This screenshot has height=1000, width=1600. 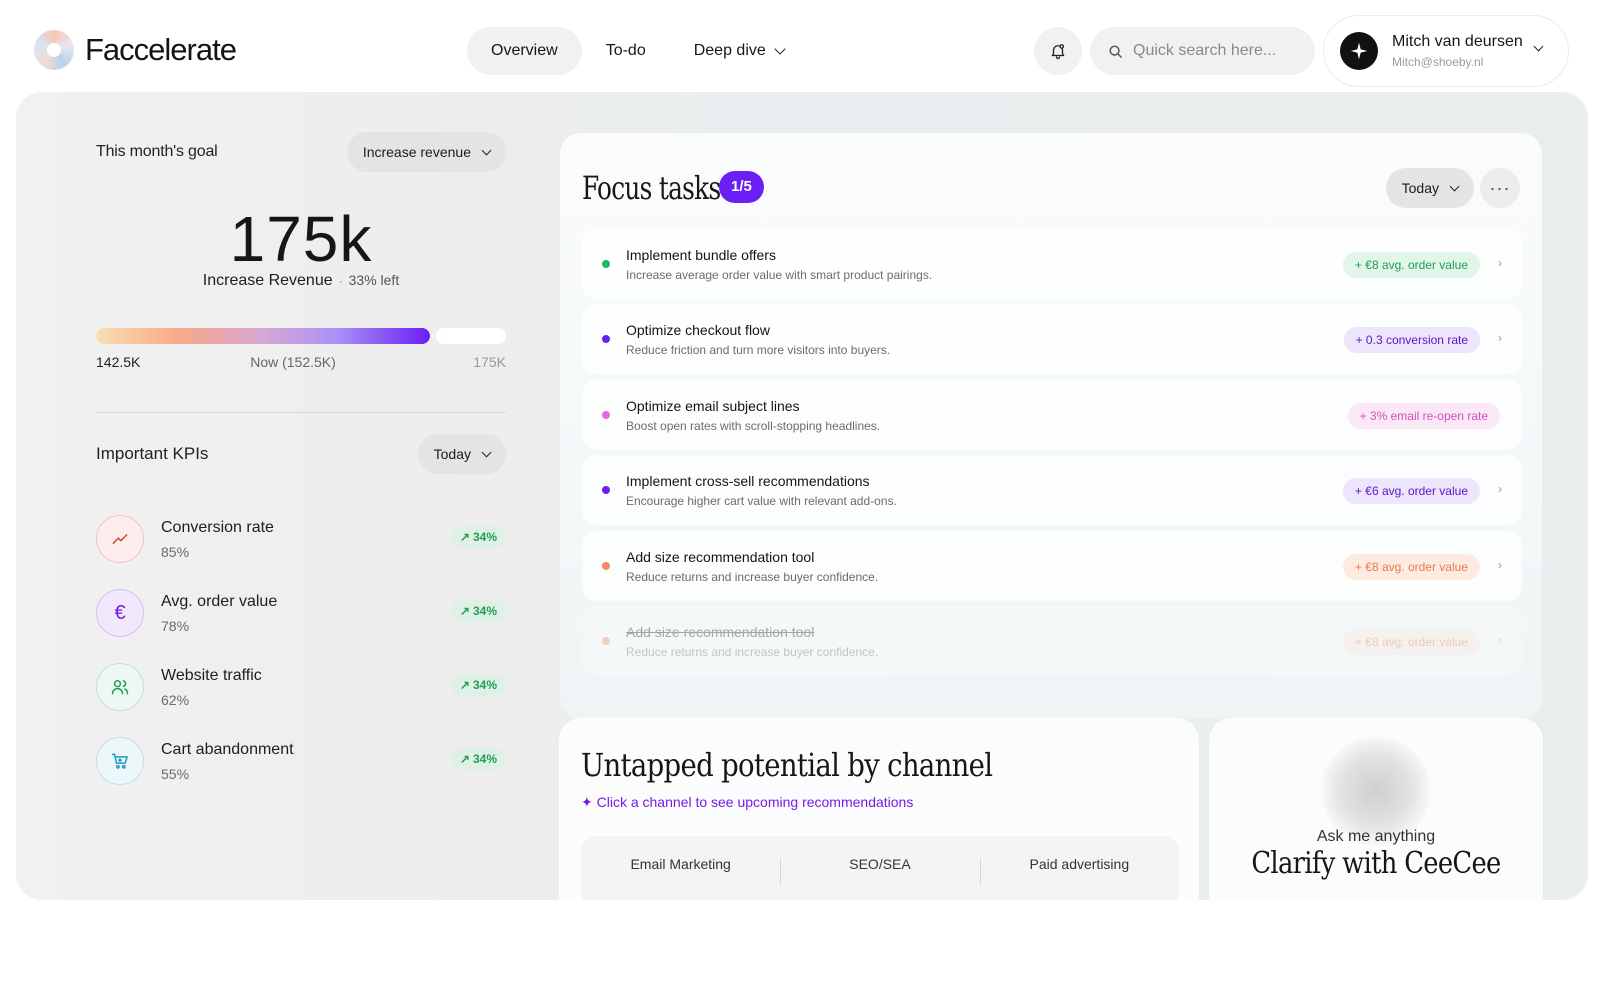 I want to click on cart-icon, so click(x=119, y=761).